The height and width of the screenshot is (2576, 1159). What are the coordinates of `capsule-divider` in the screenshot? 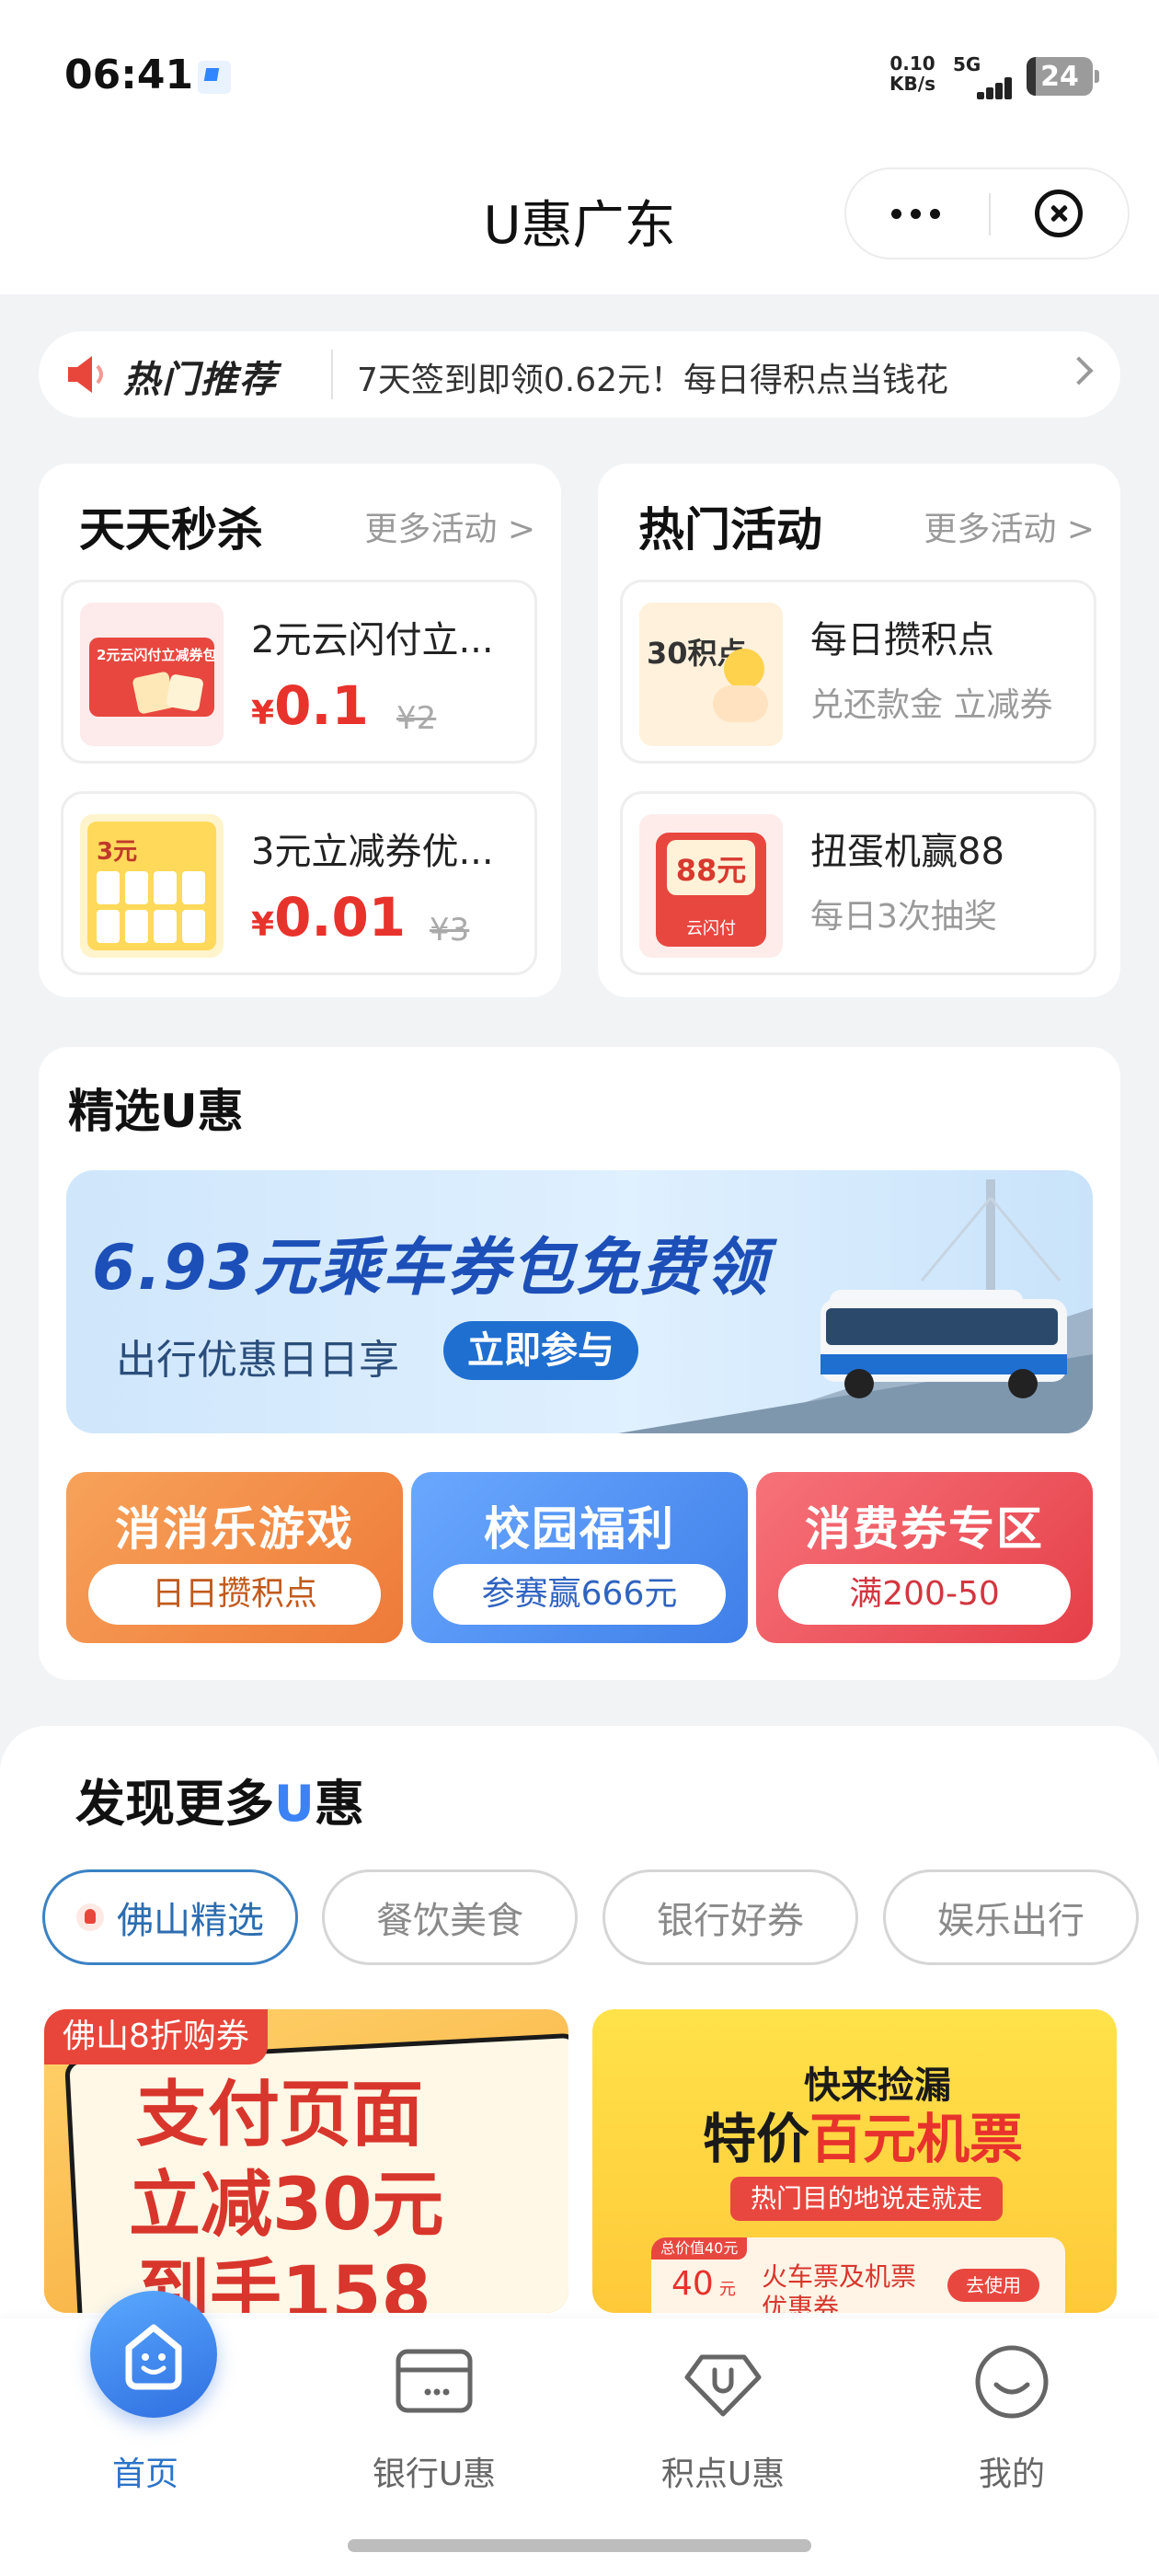 It's located at (990, 214).